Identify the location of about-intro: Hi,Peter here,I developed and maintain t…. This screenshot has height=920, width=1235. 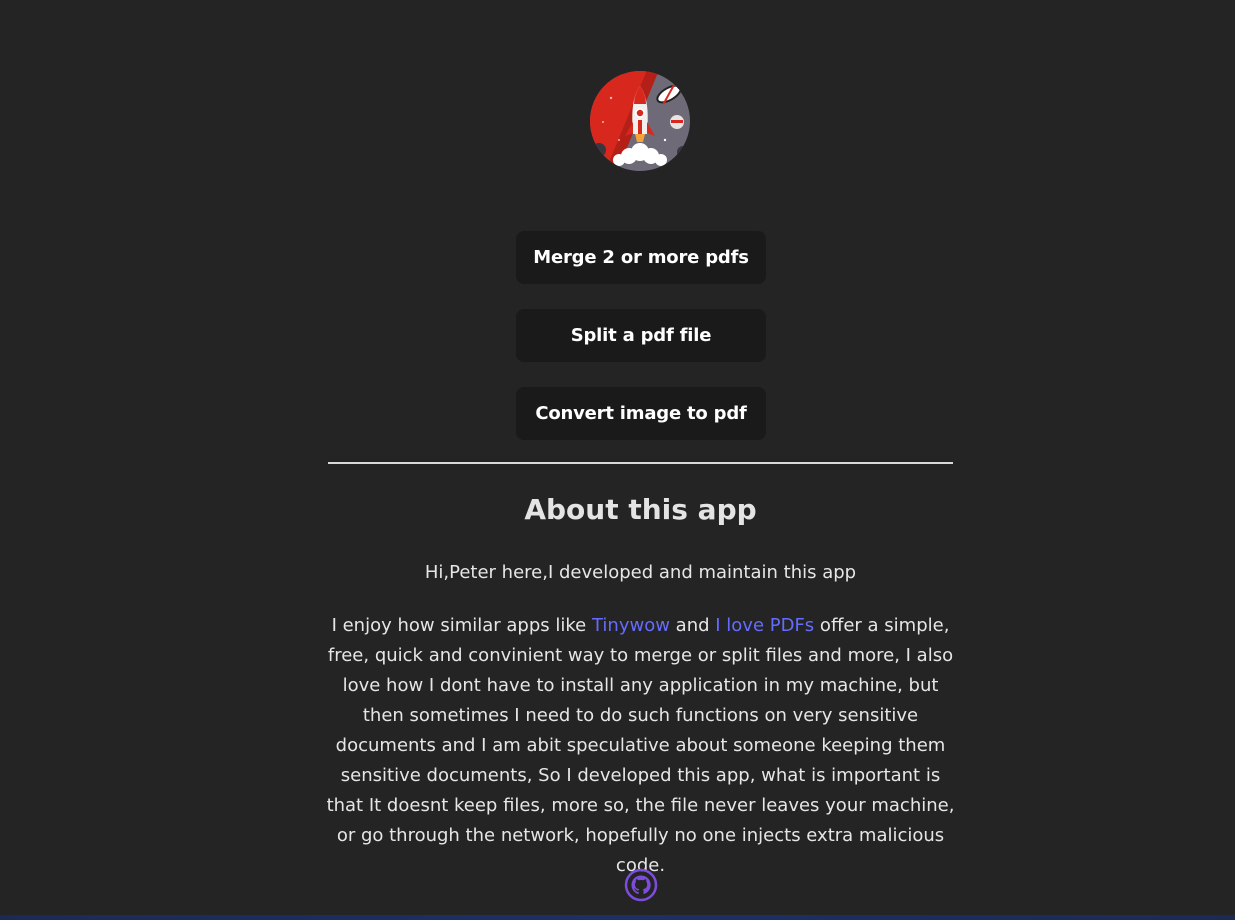
(640, 572).